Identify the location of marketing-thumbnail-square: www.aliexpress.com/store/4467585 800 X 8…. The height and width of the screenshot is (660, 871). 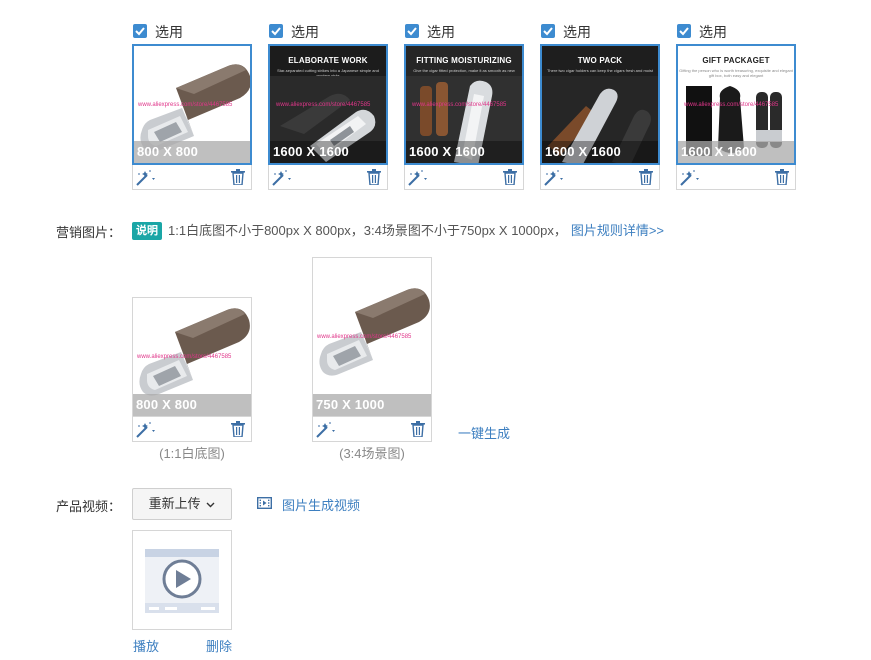
(192, 357).